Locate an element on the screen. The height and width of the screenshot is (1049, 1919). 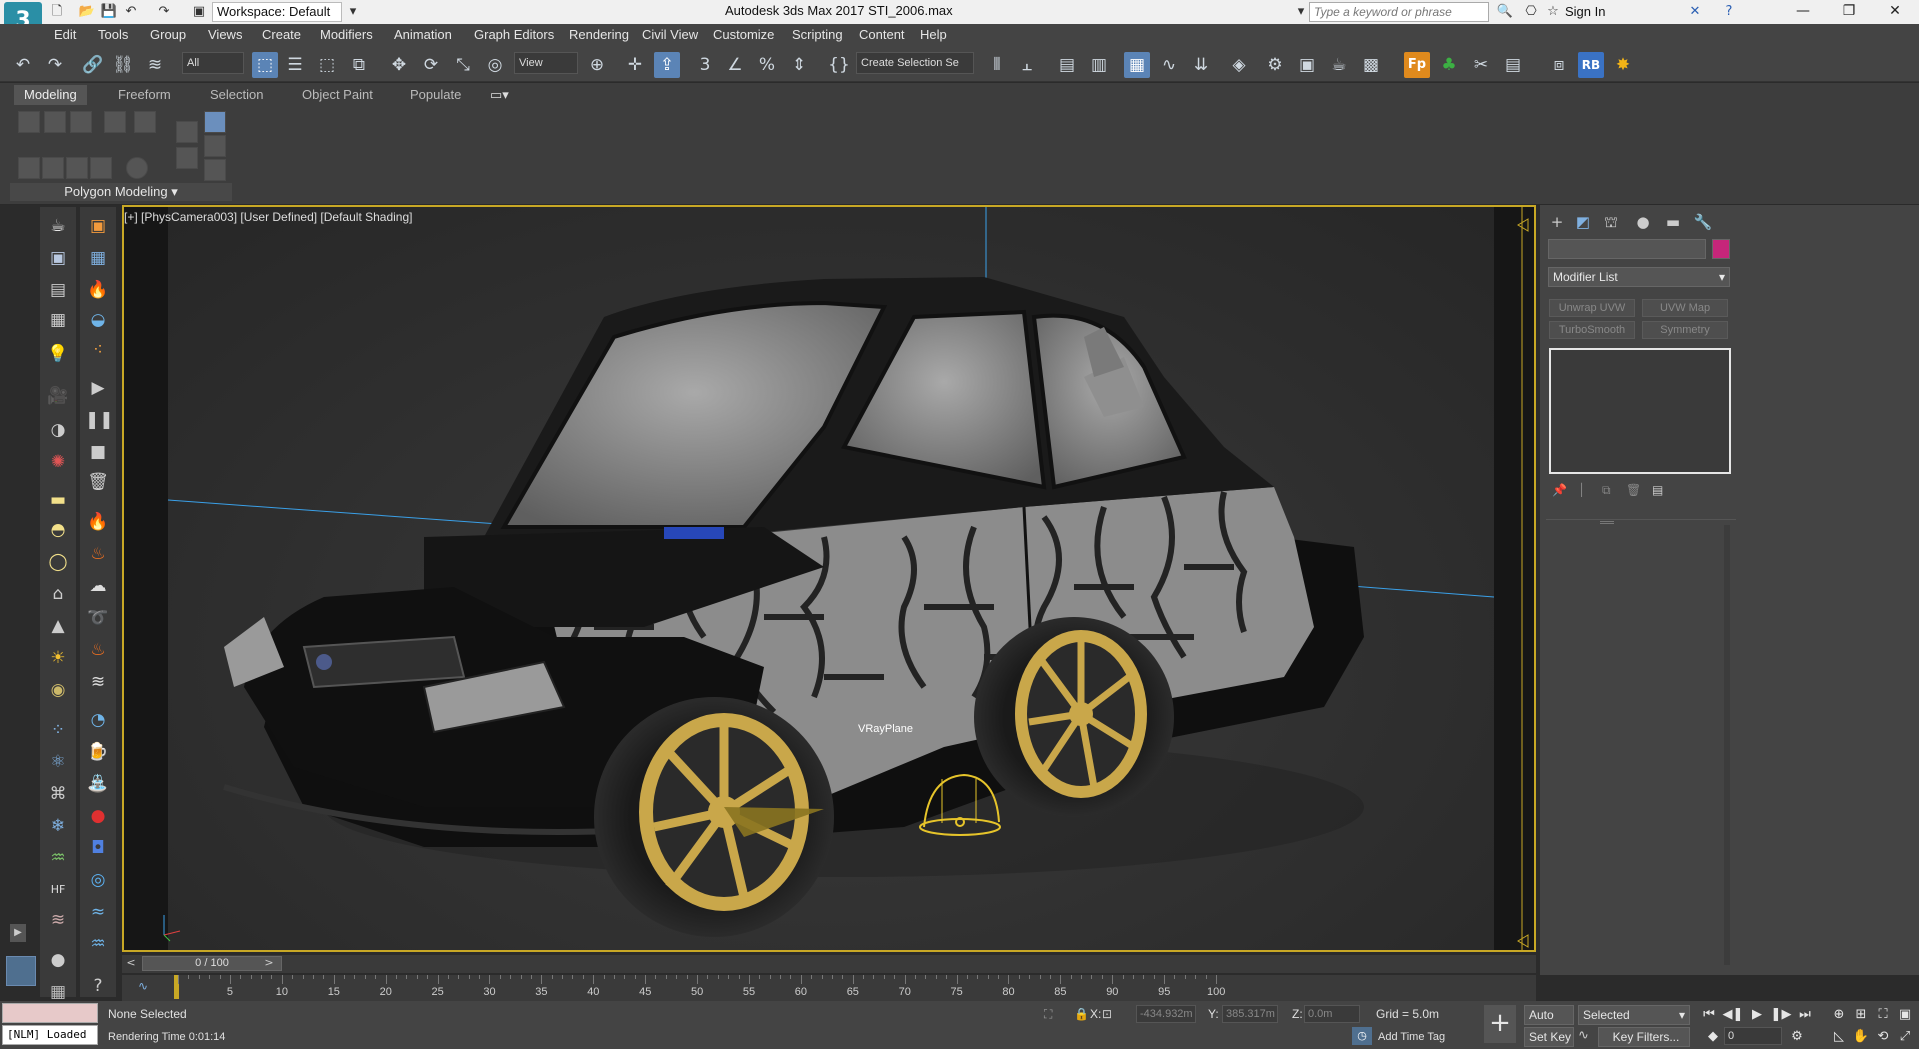
viewport-layout-icon is located at coordinates (21, 971).